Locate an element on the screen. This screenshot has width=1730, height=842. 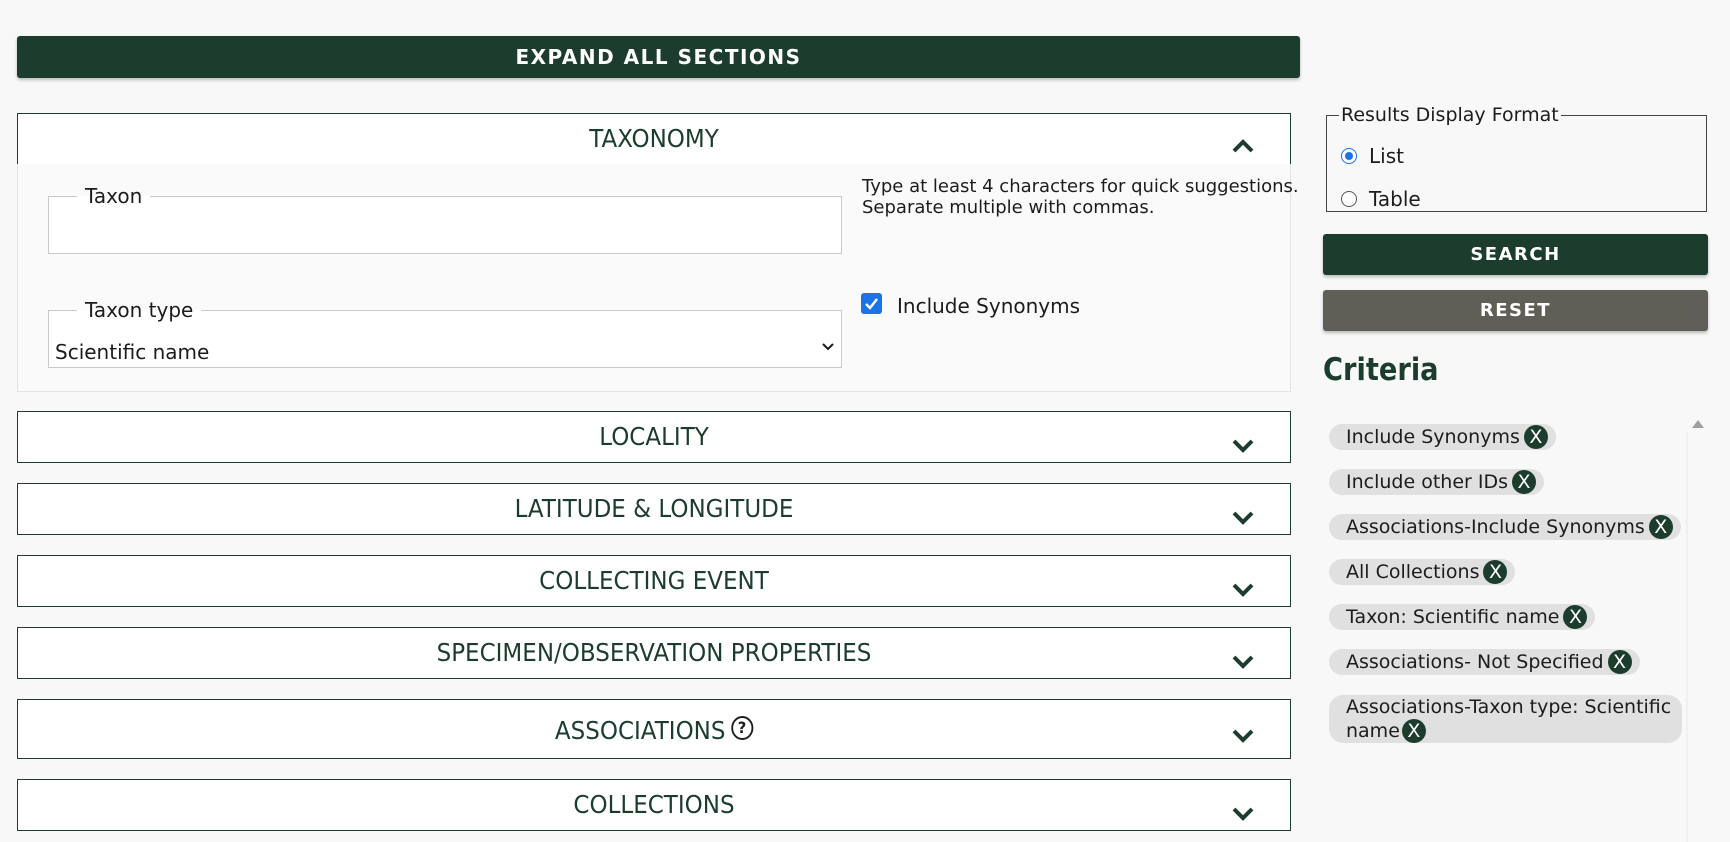
check-icon is located at coordinates (871, 304).